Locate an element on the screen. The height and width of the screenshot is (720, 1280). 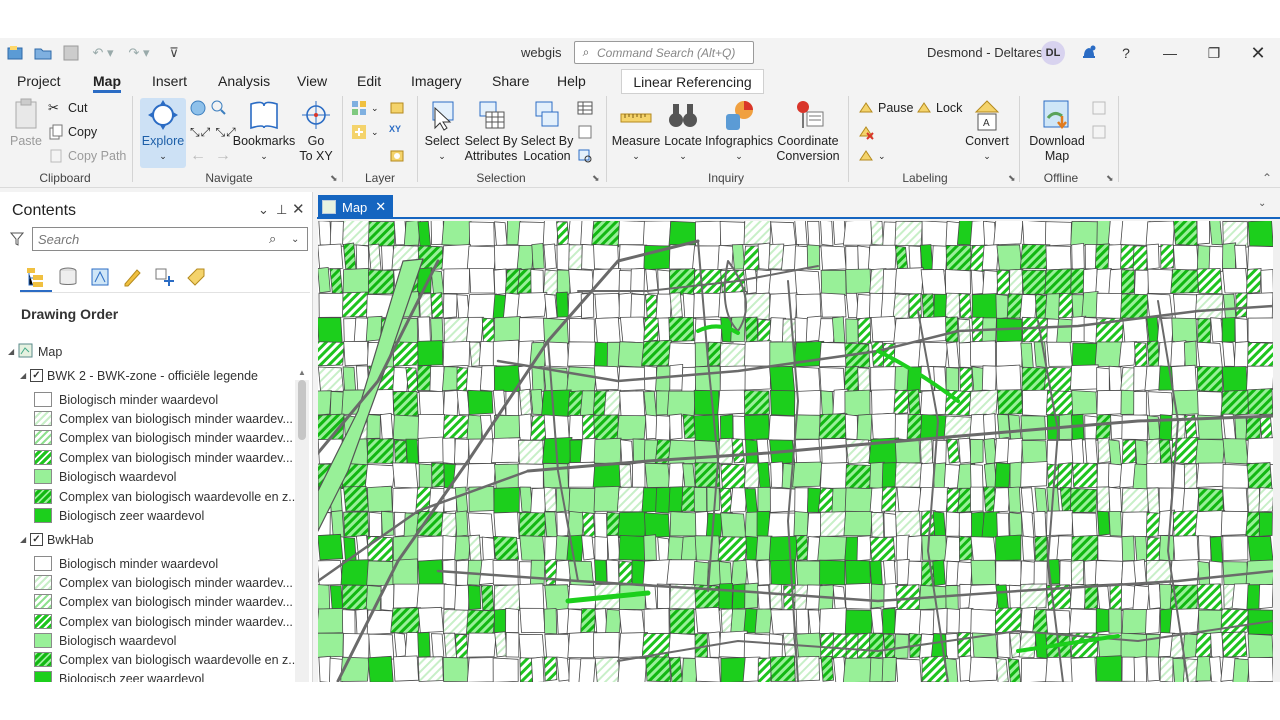
customize-toolbar-icon: ⊽ is located at coordinates (174, 53).